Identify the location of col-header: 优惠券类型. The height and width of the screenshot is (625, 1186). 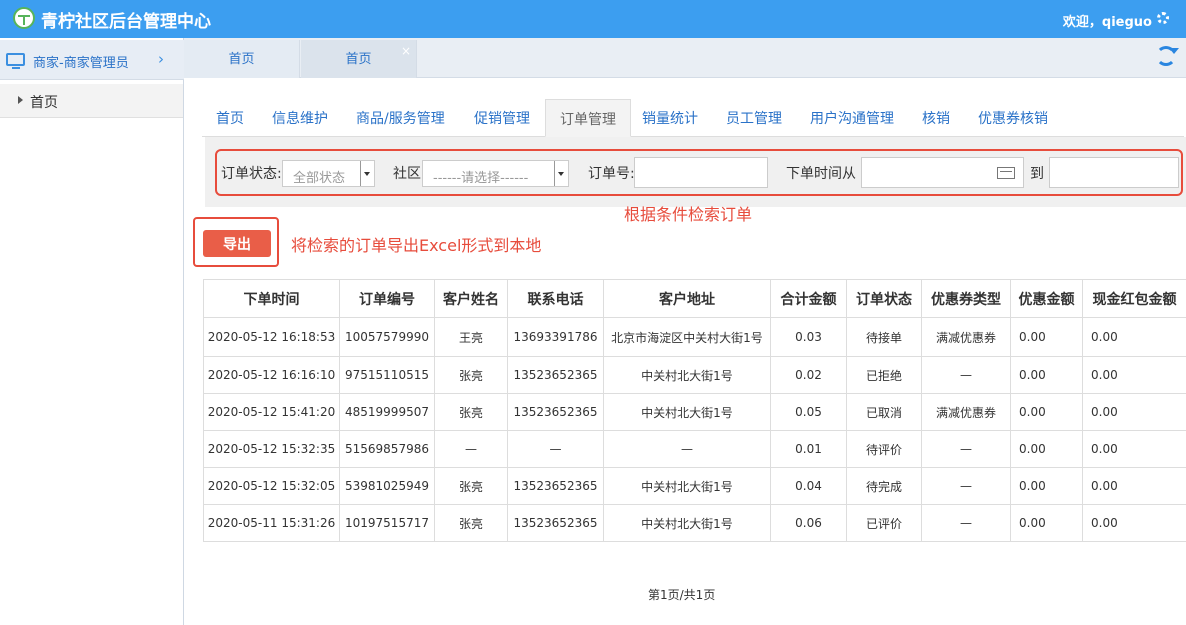
(966, 298).